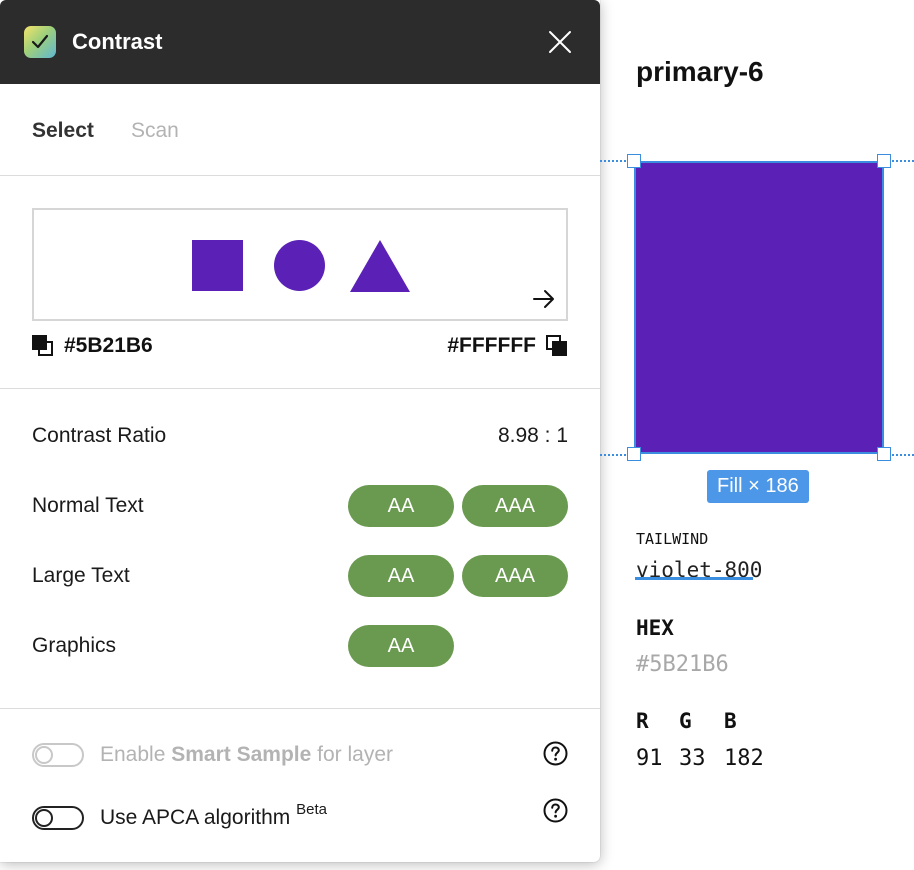  I want to click on tailwind-label: TAILWIND, so click(672, 539).